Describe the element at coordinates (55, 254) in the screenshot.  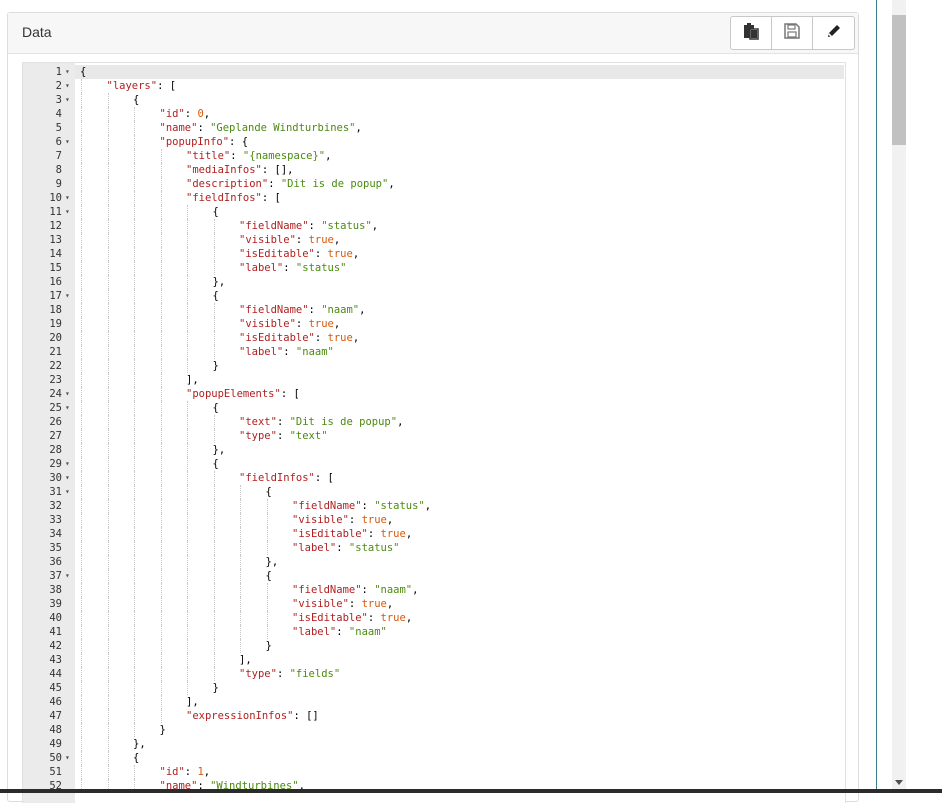
I see `line-number: 14` at that location.